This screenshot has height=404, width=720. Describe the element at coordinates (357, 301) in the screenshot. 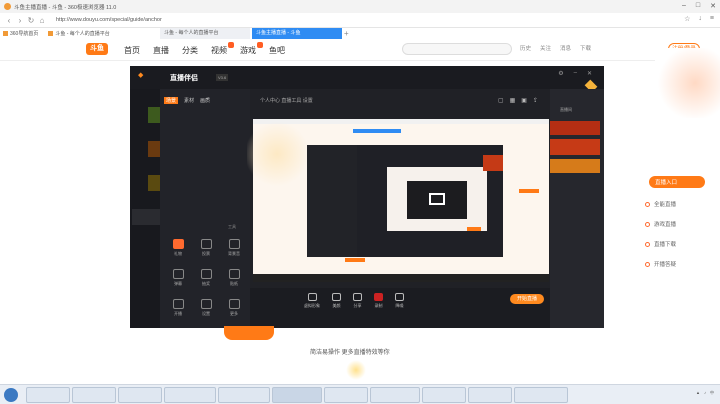

I see `bottom-tool: 分享` at that location.